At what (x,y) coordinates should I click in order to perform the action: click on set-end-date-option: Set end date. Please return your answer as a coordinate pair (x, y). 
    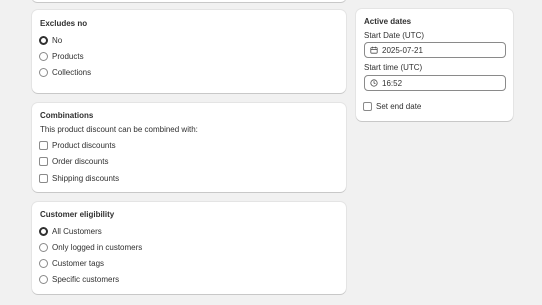
    Looking at the image, I should click on (392, 106).